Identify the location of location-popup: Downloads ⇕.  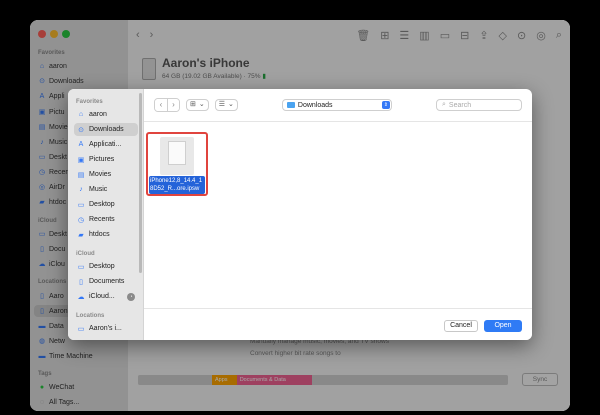
(336, 105).